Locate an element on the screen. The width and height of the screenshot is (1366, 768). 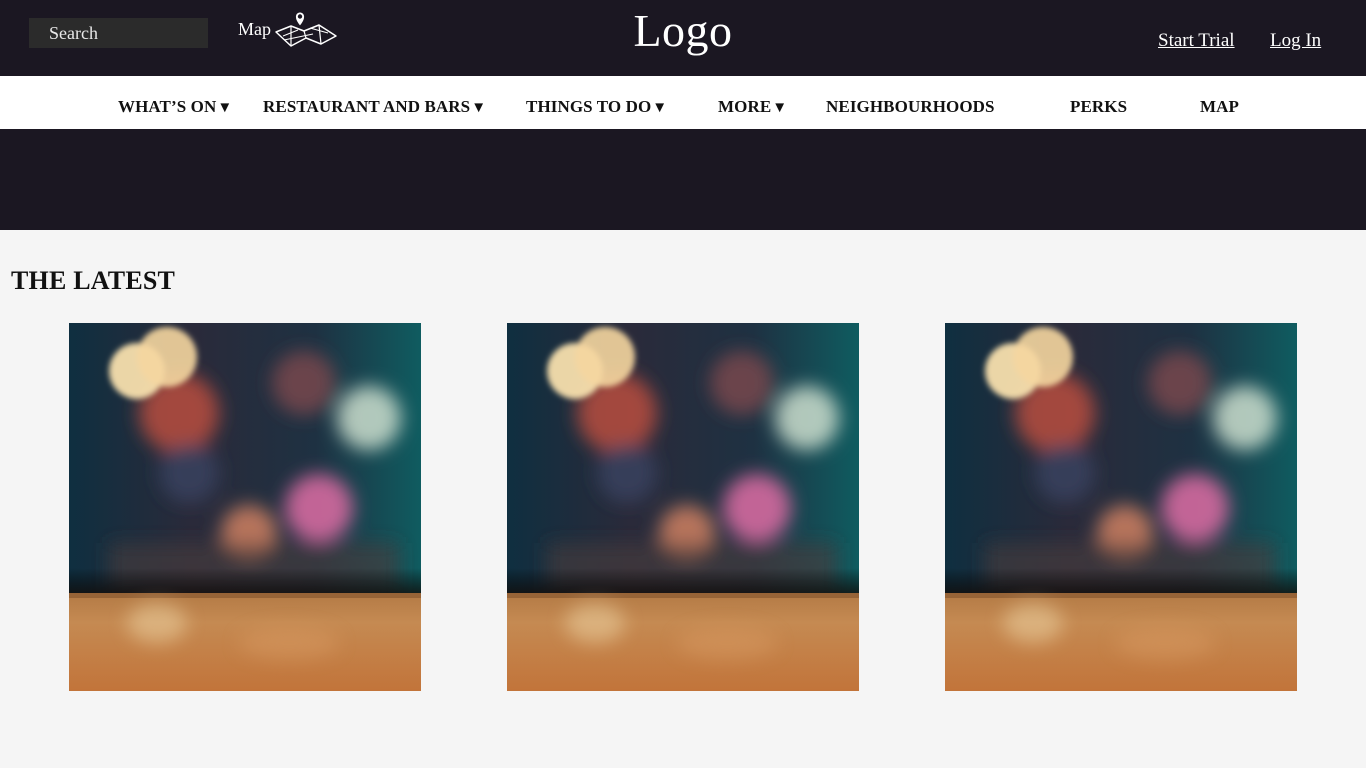
nav-item-perks: PERKS is located at coordinates (1098, 102).